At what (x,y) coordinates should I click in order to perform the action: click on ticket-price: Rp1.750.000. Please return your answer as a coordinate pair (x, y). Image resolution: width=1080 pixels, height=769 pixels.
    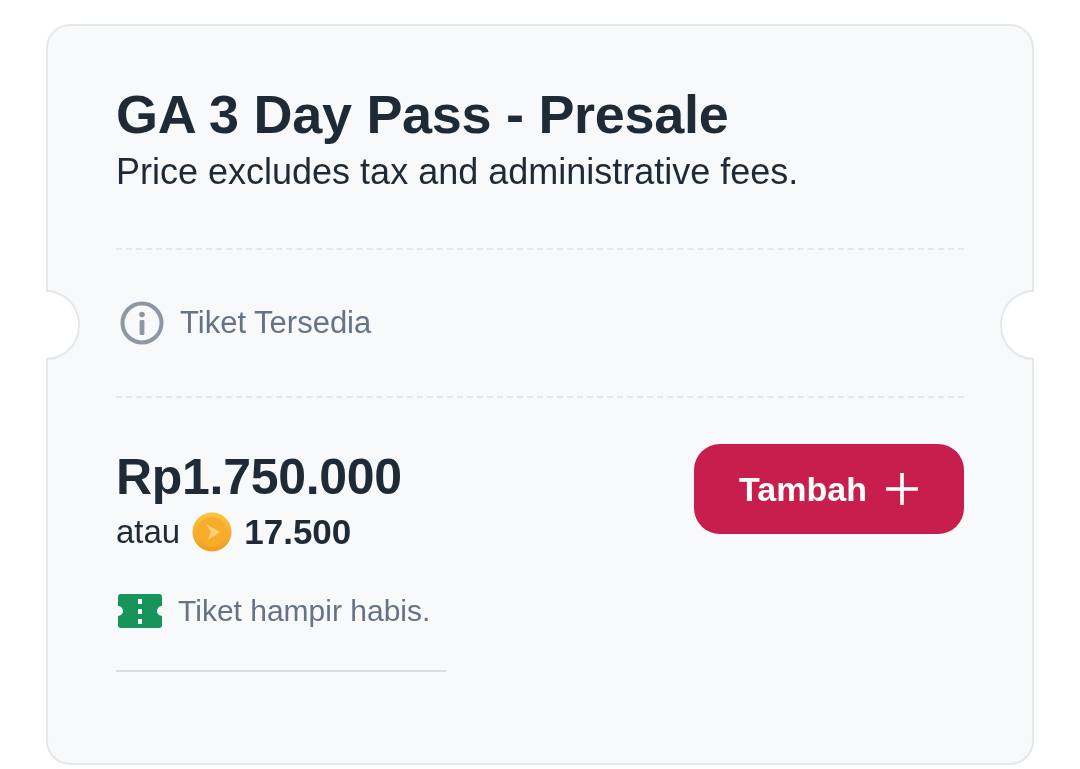
    Looking at the image, I should click on (259, 477).